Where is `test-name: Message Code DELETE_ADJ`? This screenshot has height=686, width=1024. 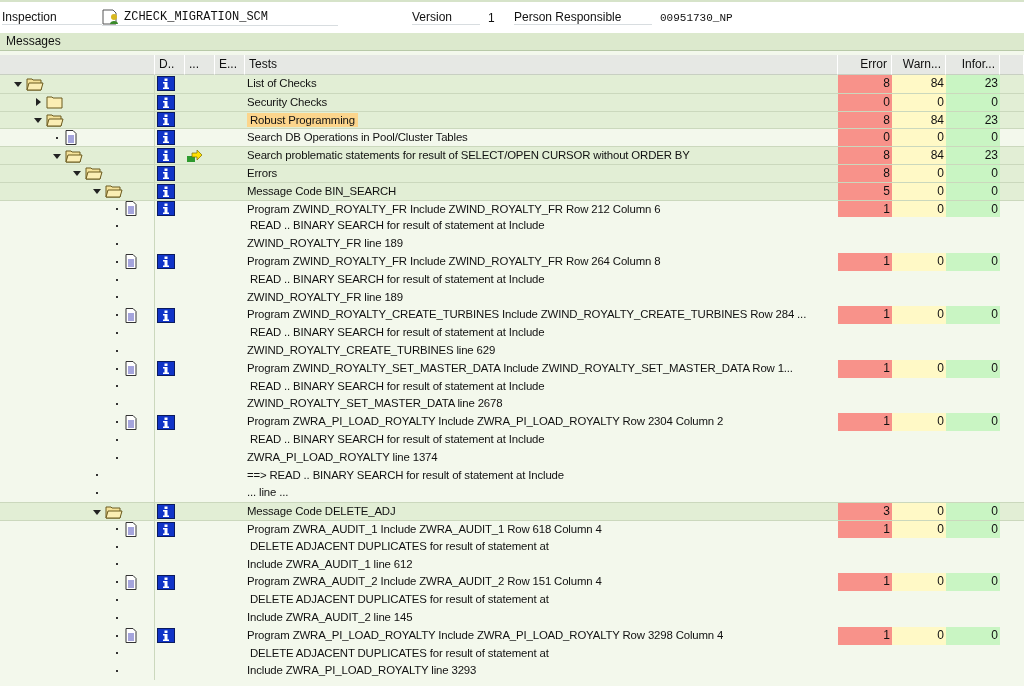
test-name: Message Code DELETE_ADJ is located at coordinates (321, 511).